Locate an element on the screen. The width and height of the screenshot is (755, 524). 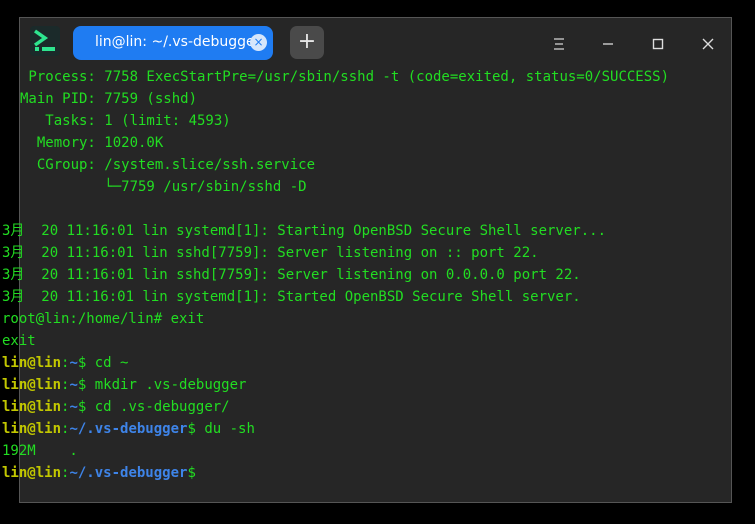
command-line: lin@lin:~$ cd ~ is located at coordinates (366, 363).